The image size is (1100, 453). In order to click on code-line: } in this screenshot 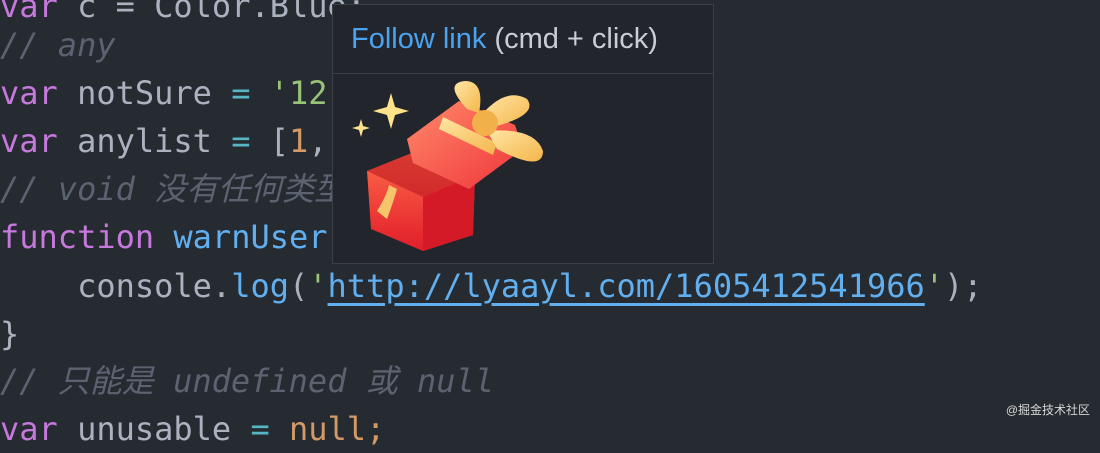, I will do `click(10, 334)`.